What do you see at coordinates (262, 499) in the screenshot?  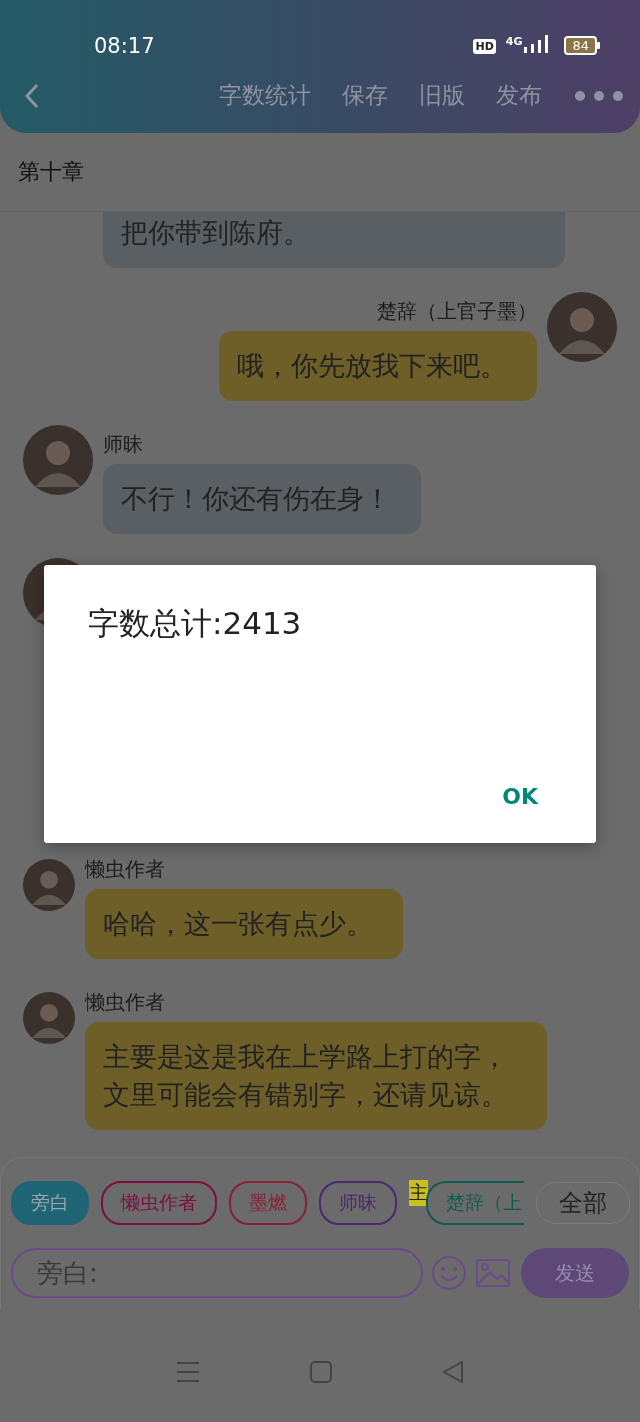 I see `message-bubble: 不行！你还有伤在身！` at bounding box center [262, 499].